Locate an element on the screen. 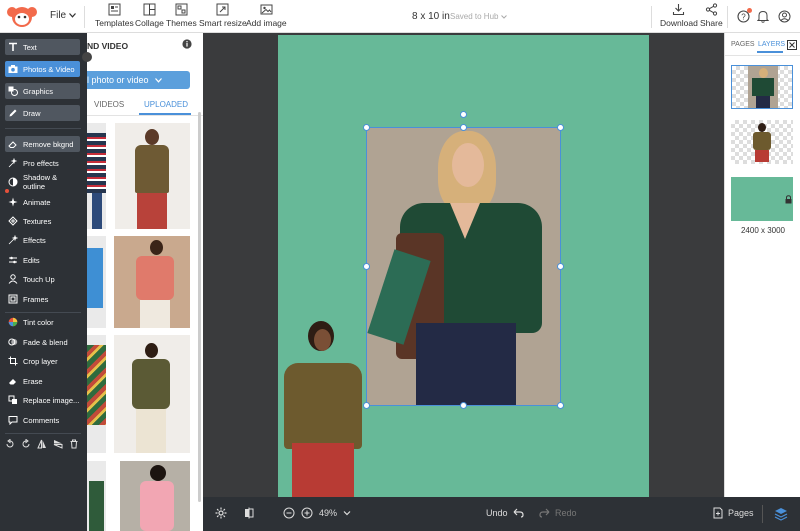 This screenshot has height=531, width=800. canvas-settings-button is located at coordinates (221, 513).